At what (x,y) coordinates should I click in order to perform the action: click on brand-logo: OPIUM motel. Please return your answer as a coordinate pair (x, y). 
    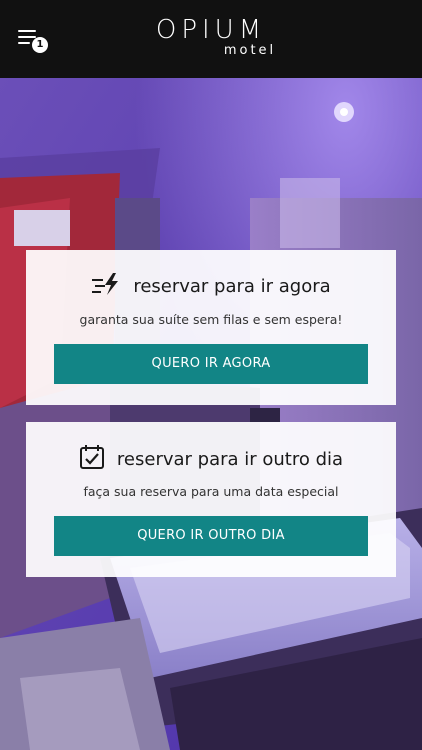
    Looking at the image, I should click on (211, 37).